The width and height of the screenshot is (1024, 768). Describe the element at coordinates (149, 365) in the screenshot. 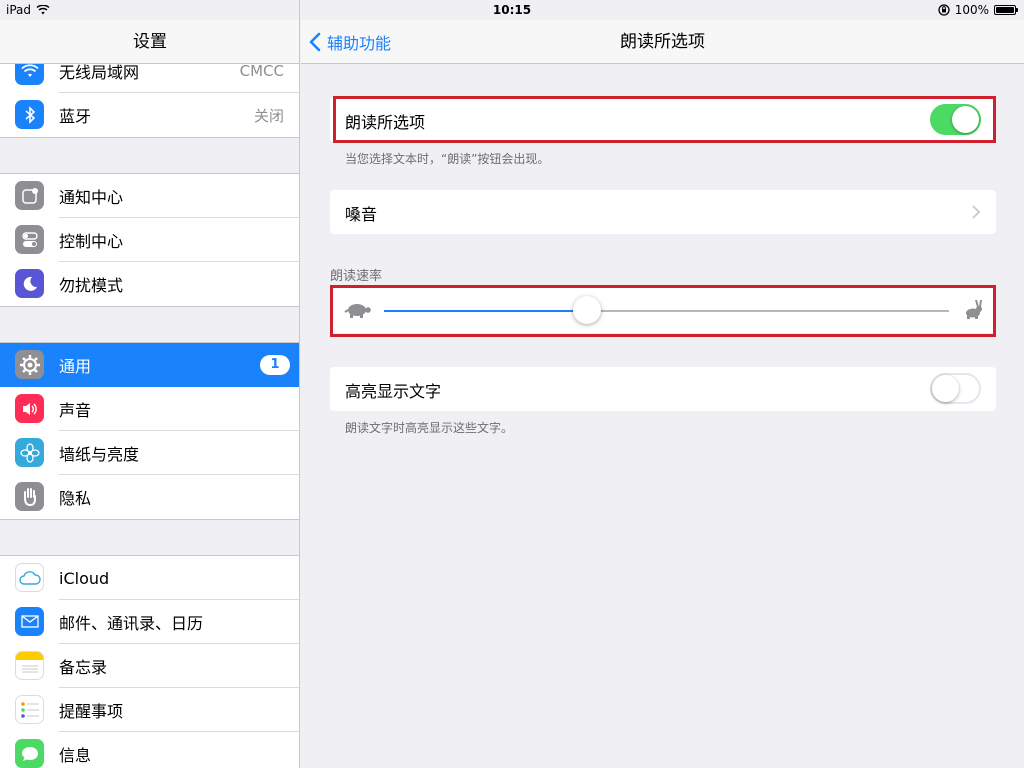

I see `sidebar-item-general: 通用 1` at that location.